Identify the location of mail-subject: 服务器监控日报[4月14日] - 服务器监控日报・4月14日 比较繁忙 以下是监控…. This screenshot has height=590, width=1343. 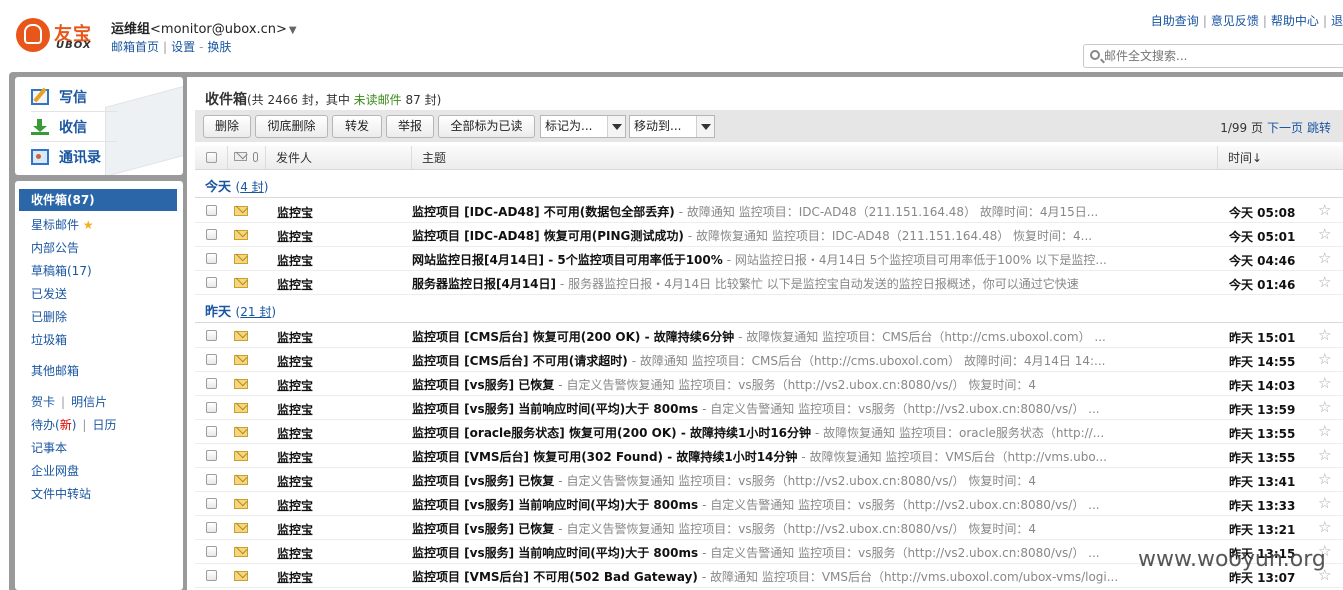
(817, 283).